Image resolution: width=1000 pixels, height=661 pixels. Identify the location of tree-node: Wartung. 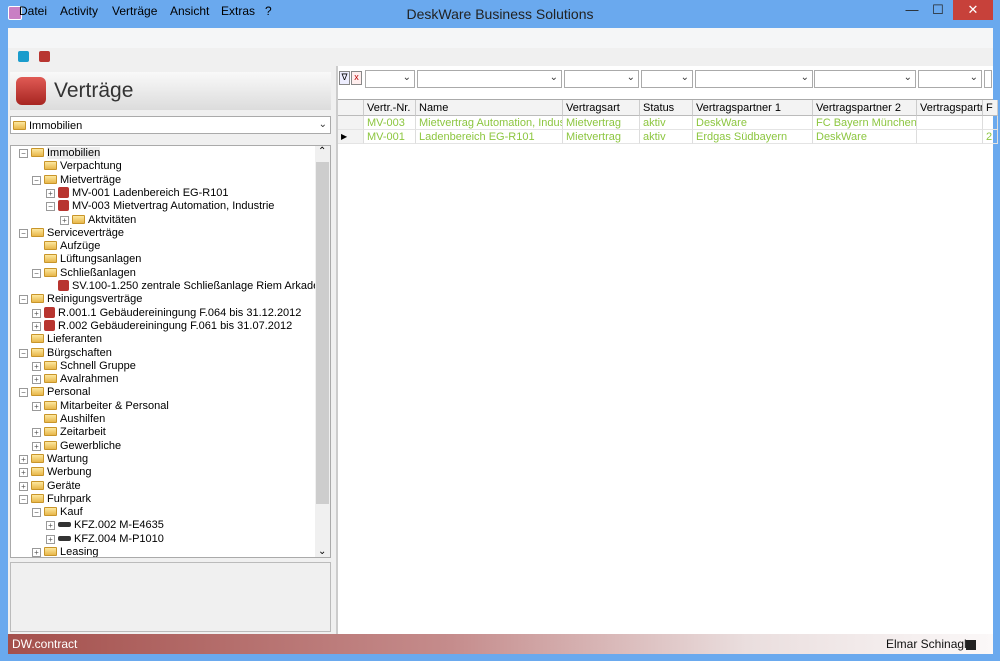
(59, 459).